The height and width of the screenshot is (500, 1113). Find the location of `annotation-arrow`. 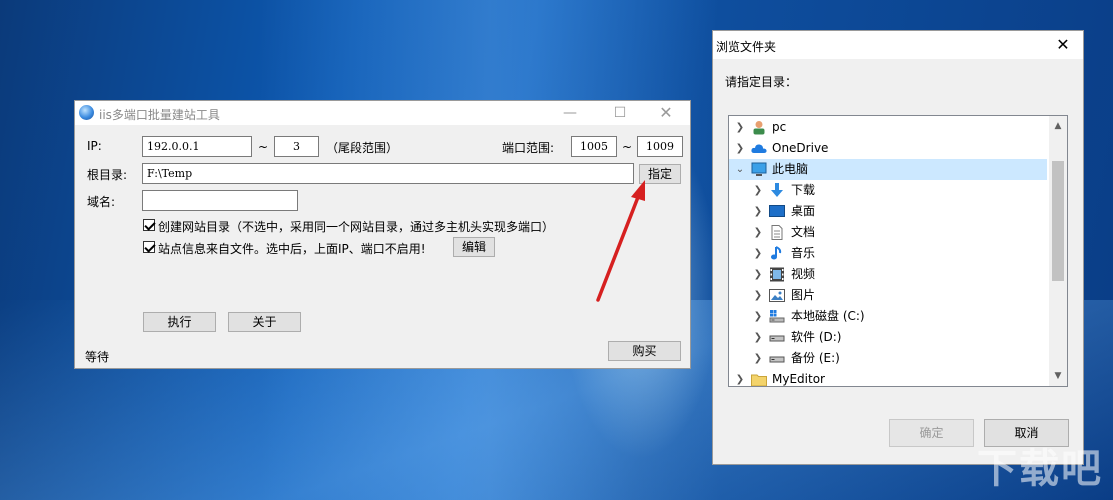

annotation-arrow is located at coordinates (620, 241).